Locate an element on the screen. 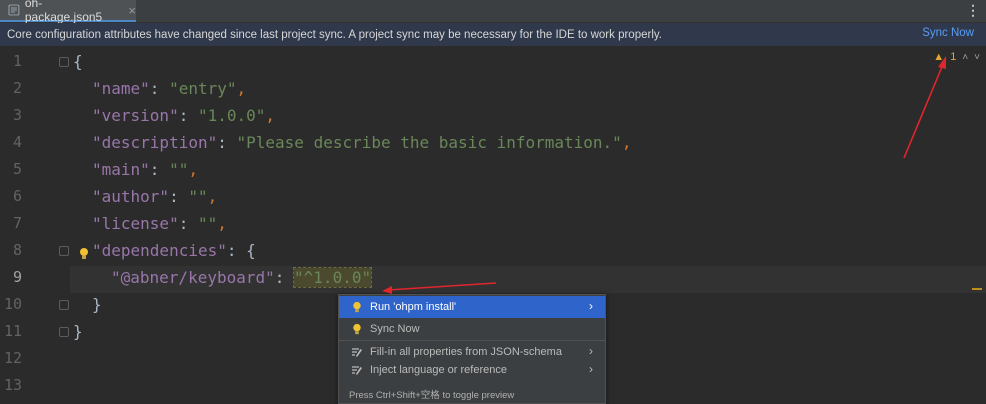 Image resolution: width=986 pixels, height=404 pixels. line-number: 11 is located at coordinates (12, 331).